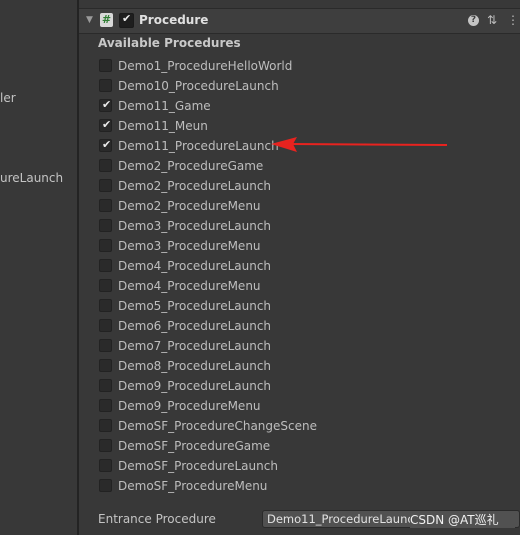  Describe the element at coordinates (195, 346) in the screenshot. I see `procedure-label: Demo7_ProcedureLaunch` at that location.